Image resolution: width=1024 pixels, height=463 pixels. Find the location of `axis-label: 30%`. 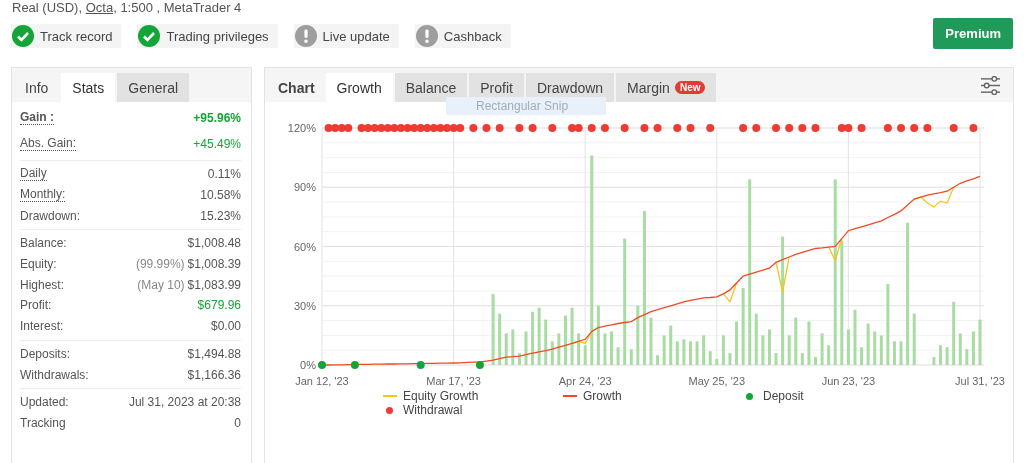

axis-label: 30% is located at coordinates (304, 305).